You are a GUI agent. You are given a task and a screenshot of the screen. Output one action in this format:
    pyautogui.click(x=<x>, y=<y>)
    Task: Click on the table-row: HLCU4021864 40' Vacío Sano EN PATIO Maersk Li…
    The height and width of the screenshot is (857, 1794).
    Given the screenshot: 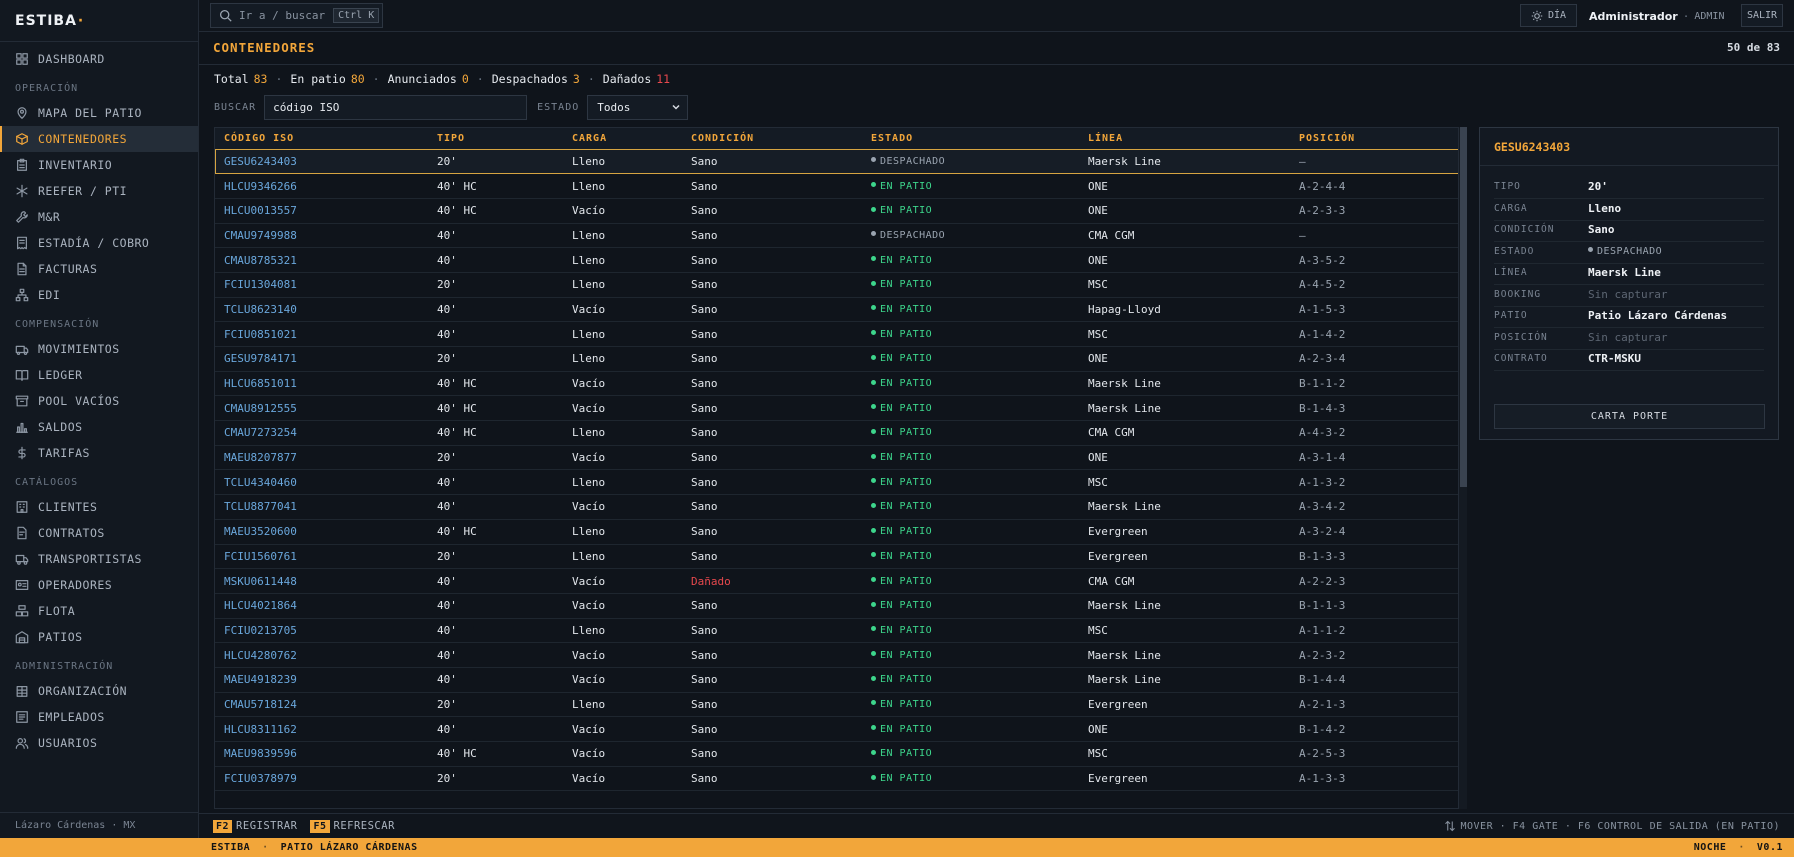 What is the action you would take?
    pyautogui.click(x=836, y=606)
    